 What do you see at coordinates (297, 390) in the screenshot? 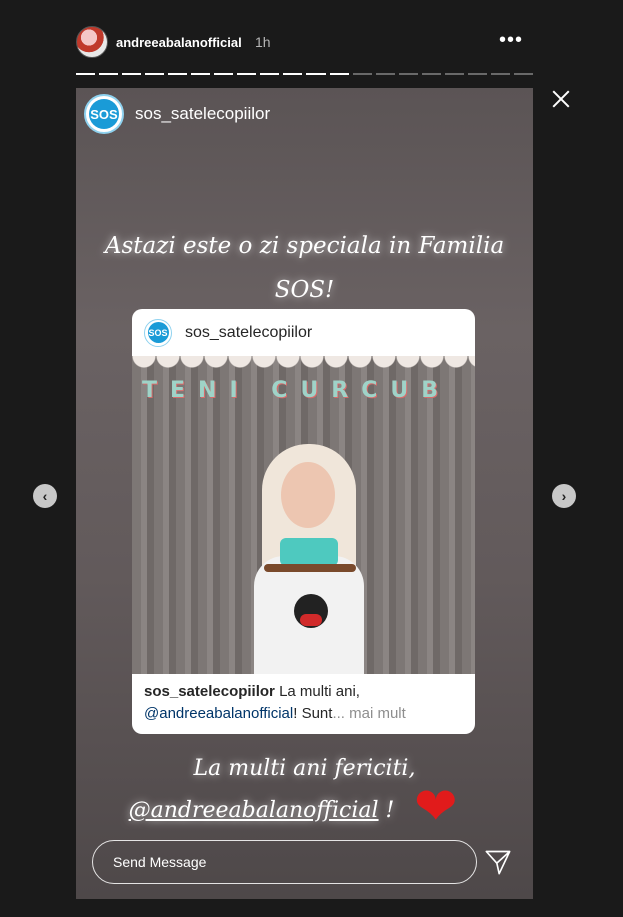
I see `photo-banner-text: TENI CURCUB` at bounding box center [297, 390].